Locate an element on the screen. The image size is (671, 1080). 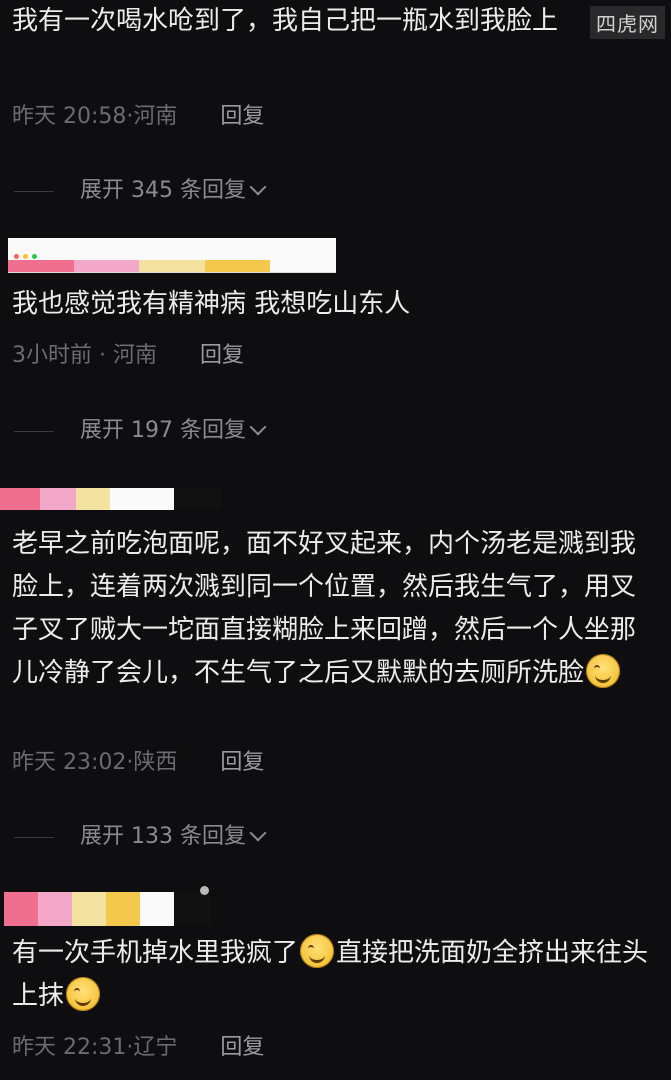
watermark: 四虎网 is located at coordinates (627, 22).